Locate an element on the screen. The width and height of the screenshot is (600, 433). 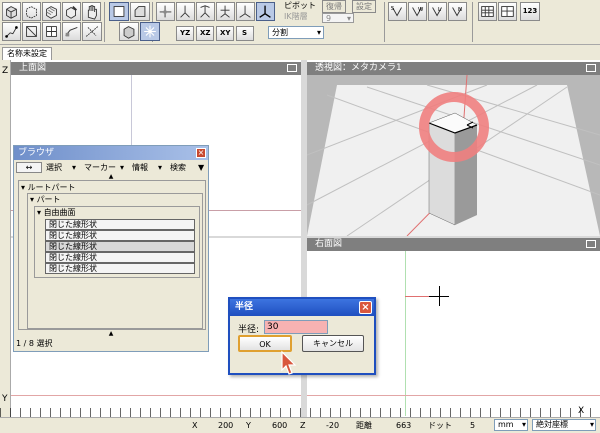
spreadsheet-icon is located at coordinates (487, 11).